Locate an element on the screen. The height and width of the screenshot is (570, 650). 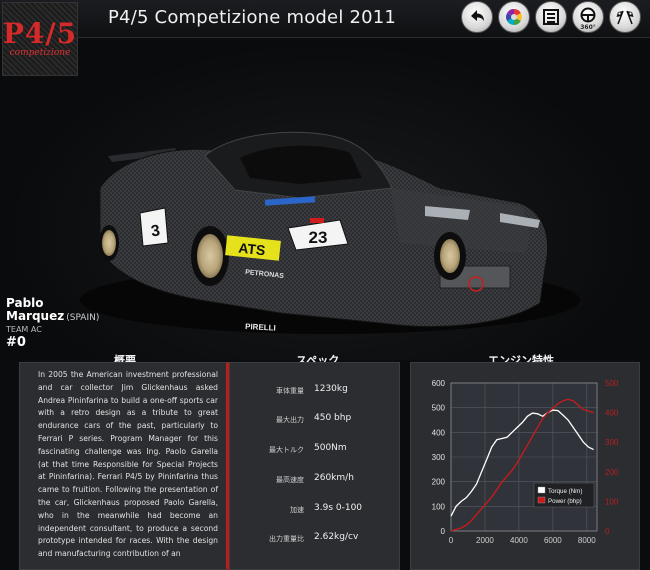
spec-key: 加速 is located at coordinates (297, 510).